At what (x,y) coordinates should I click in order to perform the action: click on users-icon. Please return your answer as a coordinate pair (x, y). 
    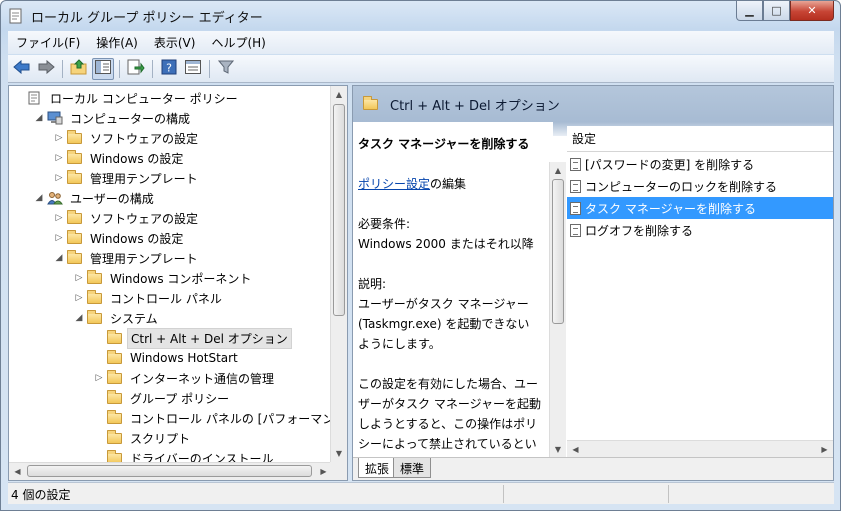
    Looking at the image, I should click on (55, 198).